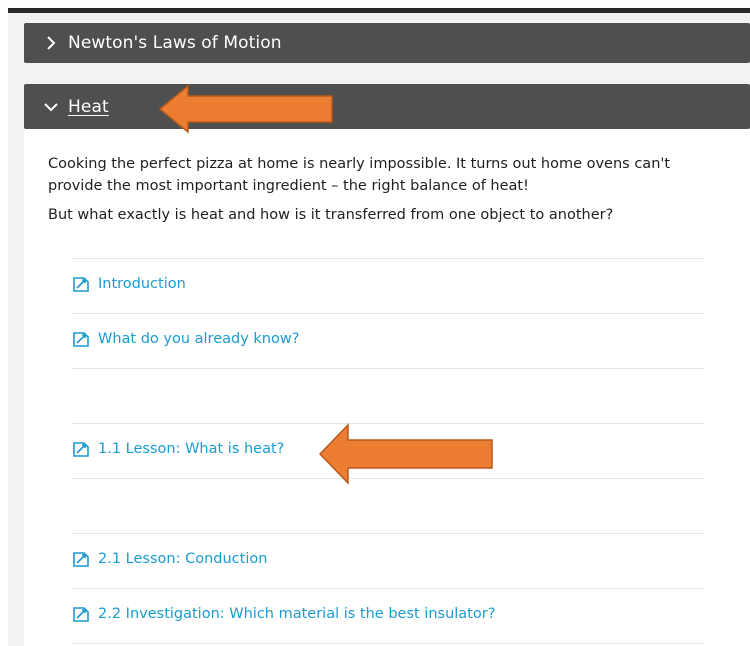  Describe the element at coordinates (199, 339) in the screenshot. I see `activity-label: What do you already know?` at that location.